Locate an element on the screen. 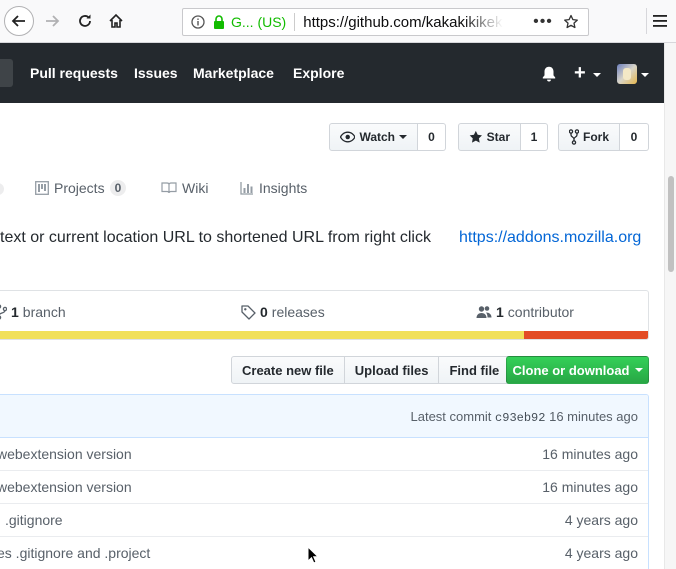 Image resolution: width=676 pixels, height=569 pixels. fork-group: Fork 0 is located at coordinates (603, 137).